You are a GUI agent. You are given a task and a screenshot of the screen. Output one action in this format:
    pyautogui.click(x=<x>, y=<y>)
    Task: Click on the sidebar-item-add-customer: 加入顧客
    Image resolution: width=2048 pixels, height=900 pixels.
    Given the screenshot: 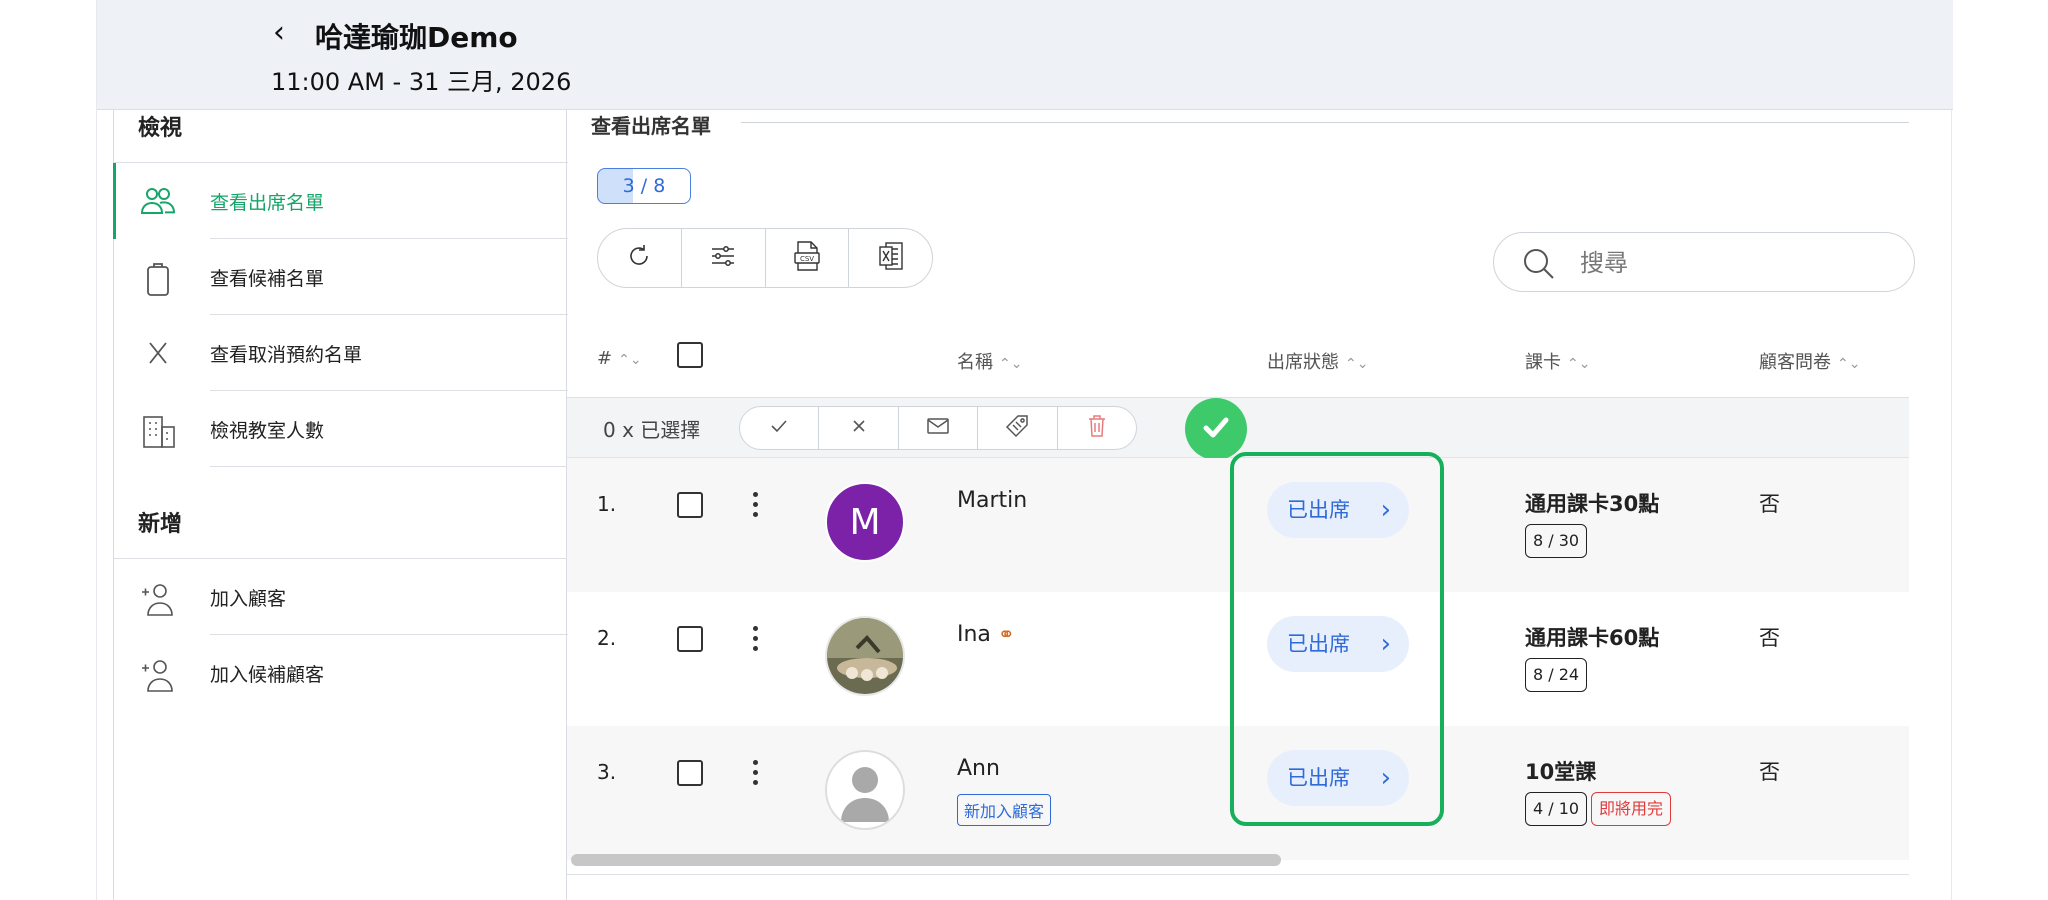 What is the action you would take?
    pyautogui.click(x=341, y=597)
    